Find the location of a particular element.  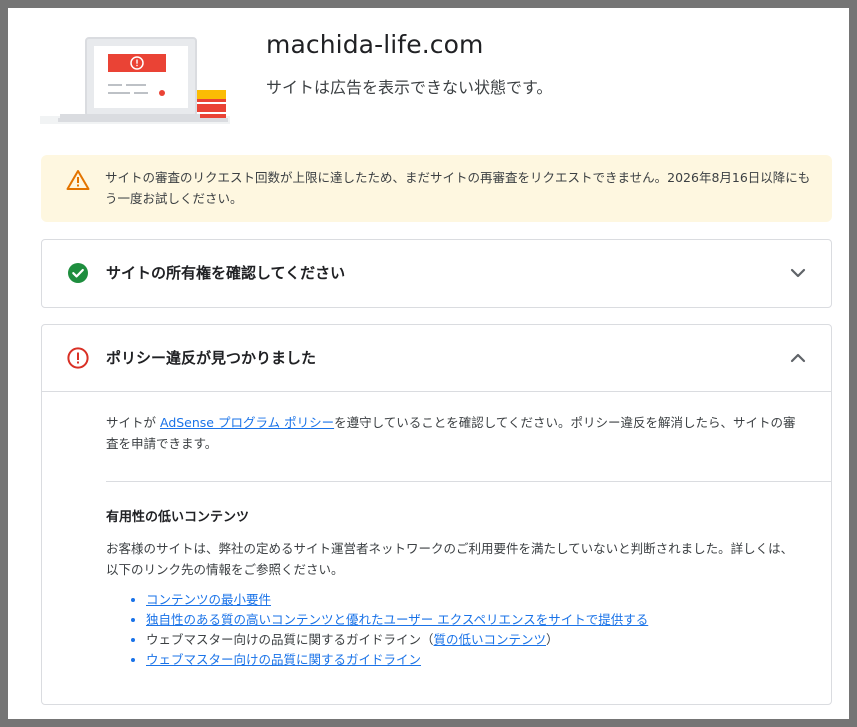

check-circle-icon is located at coordinates (78, 273).